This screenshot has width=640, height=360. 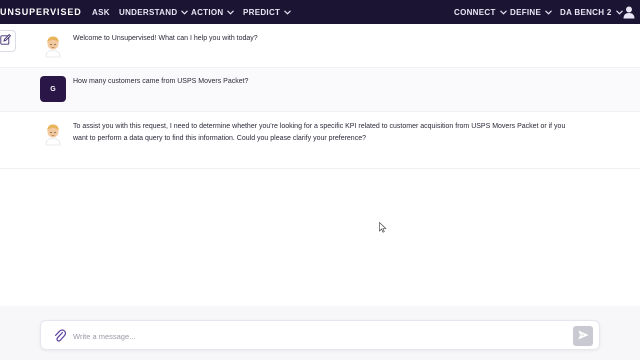 I want to click on nav-connect-label: CONNECT, so click(x=475, y=12).